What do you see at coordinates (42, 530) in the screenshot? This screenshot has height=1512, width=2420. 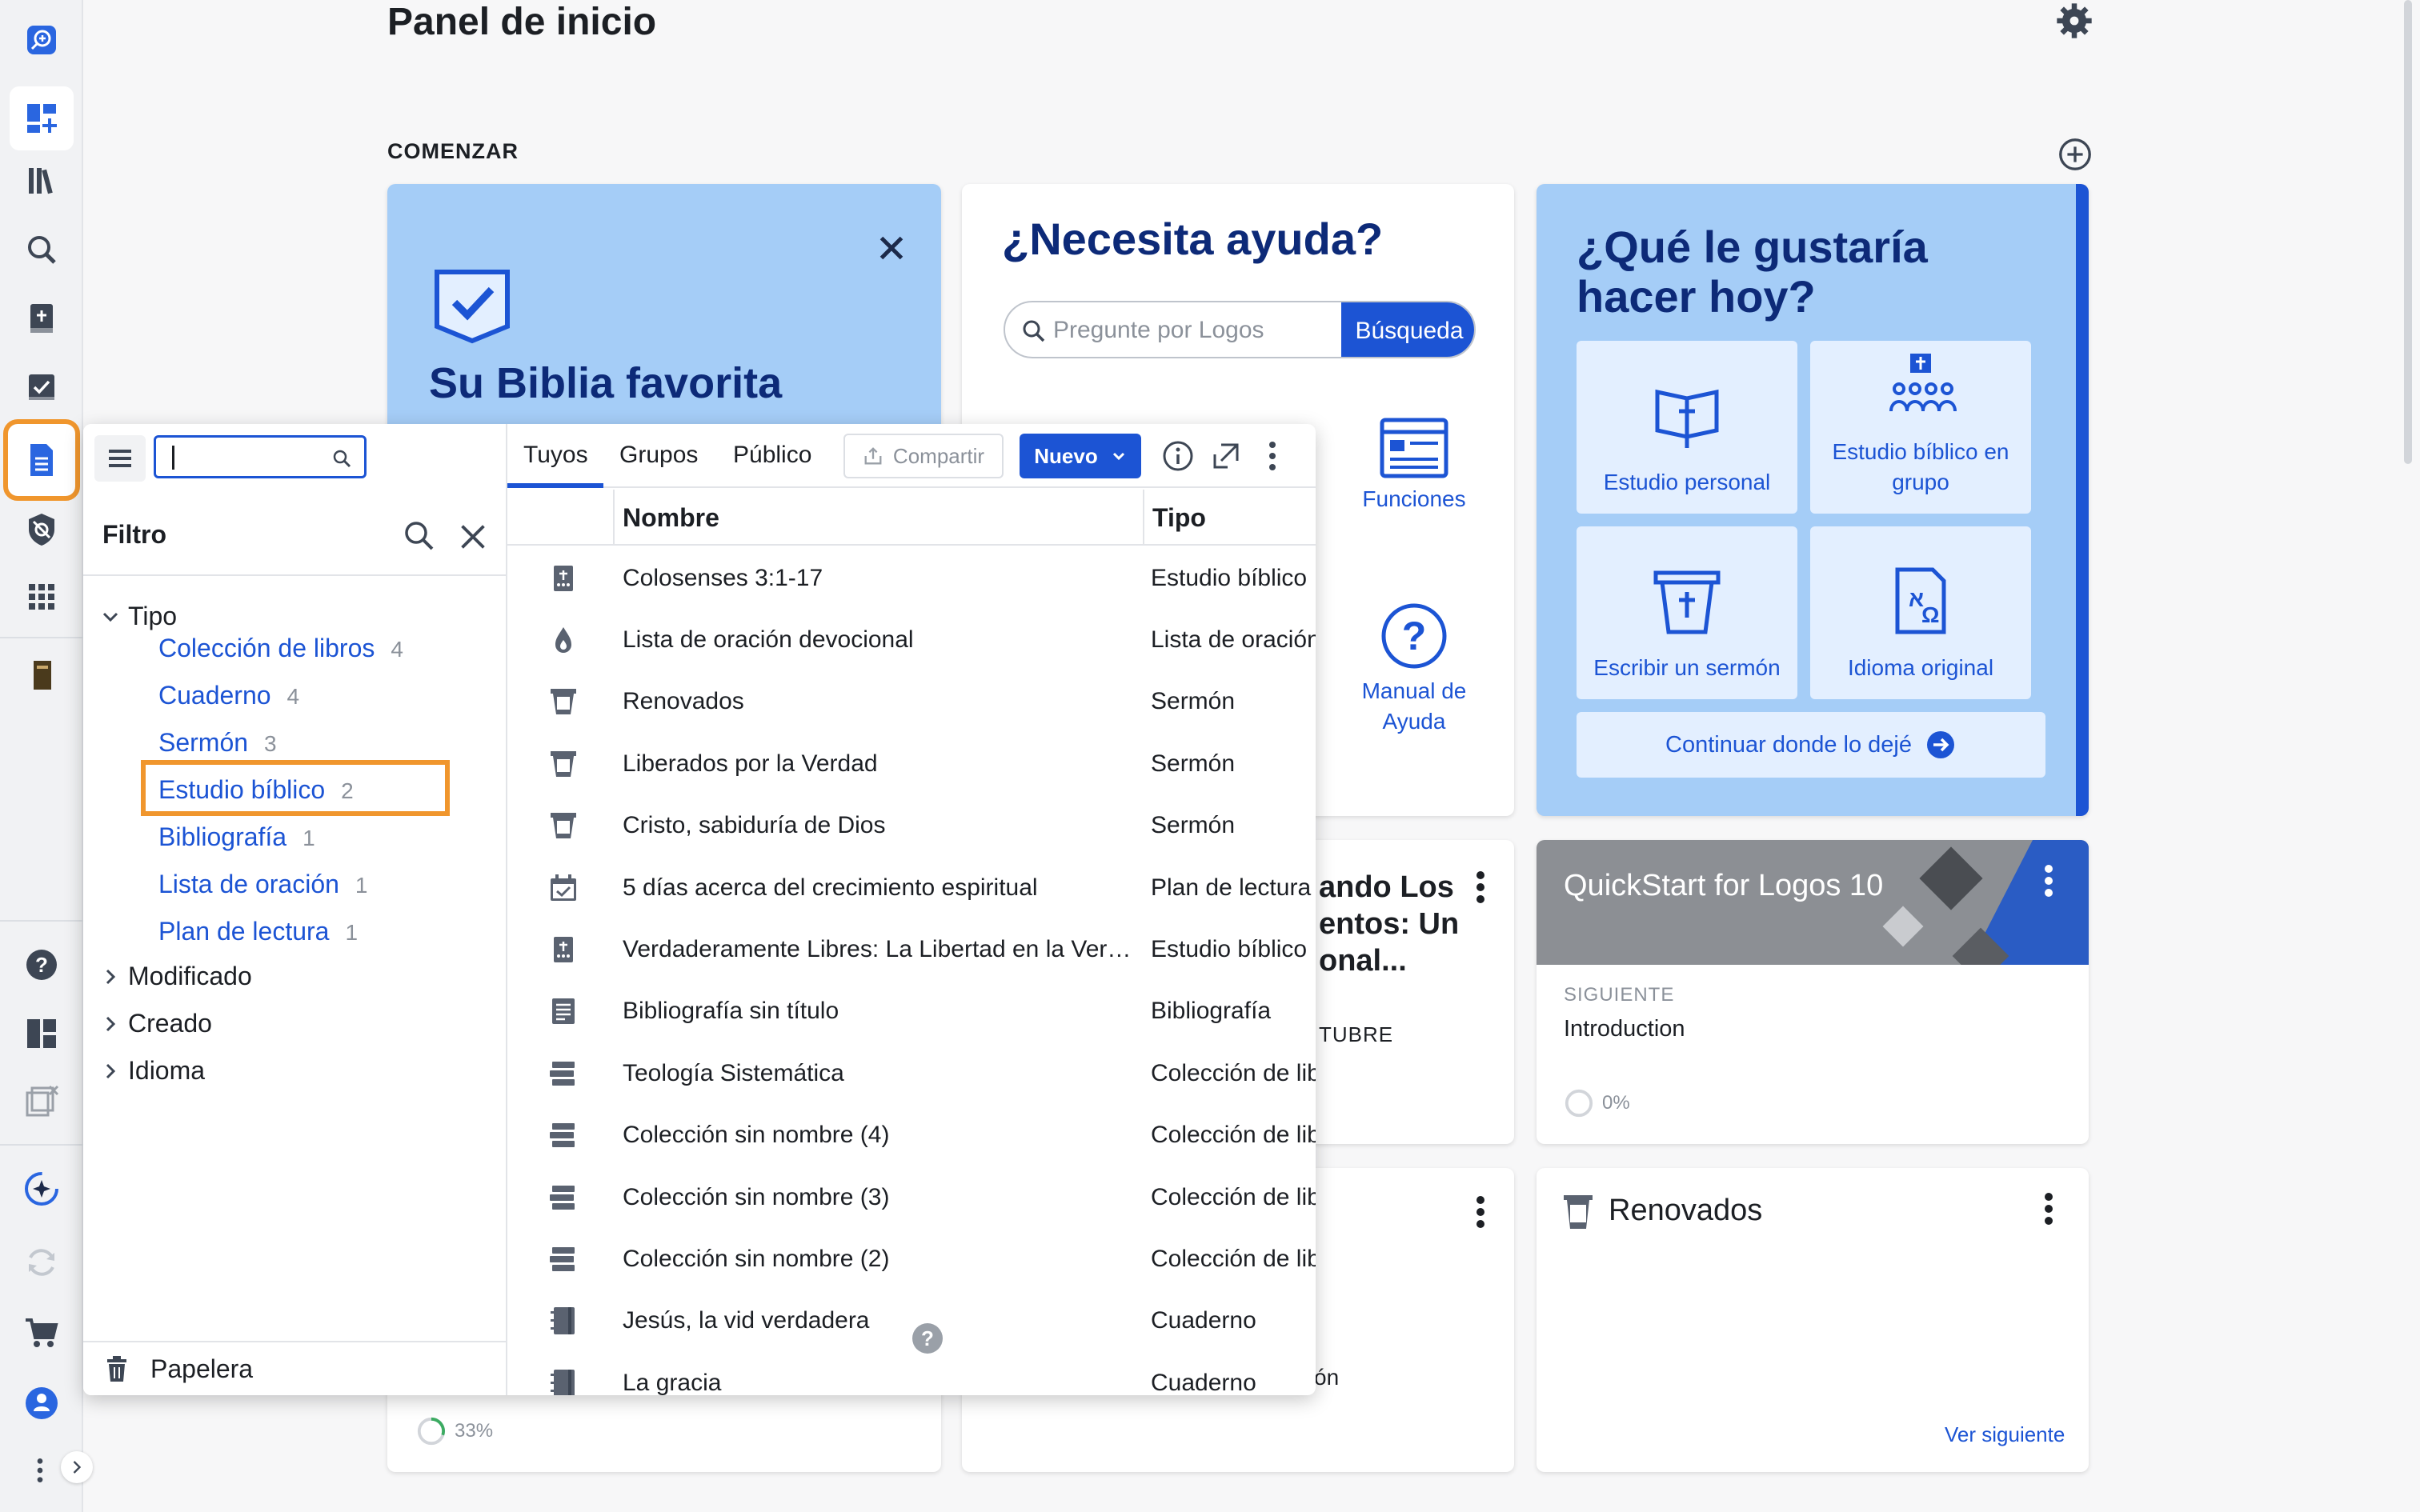 I see `shield-icon` at bounding box center [42, 530].